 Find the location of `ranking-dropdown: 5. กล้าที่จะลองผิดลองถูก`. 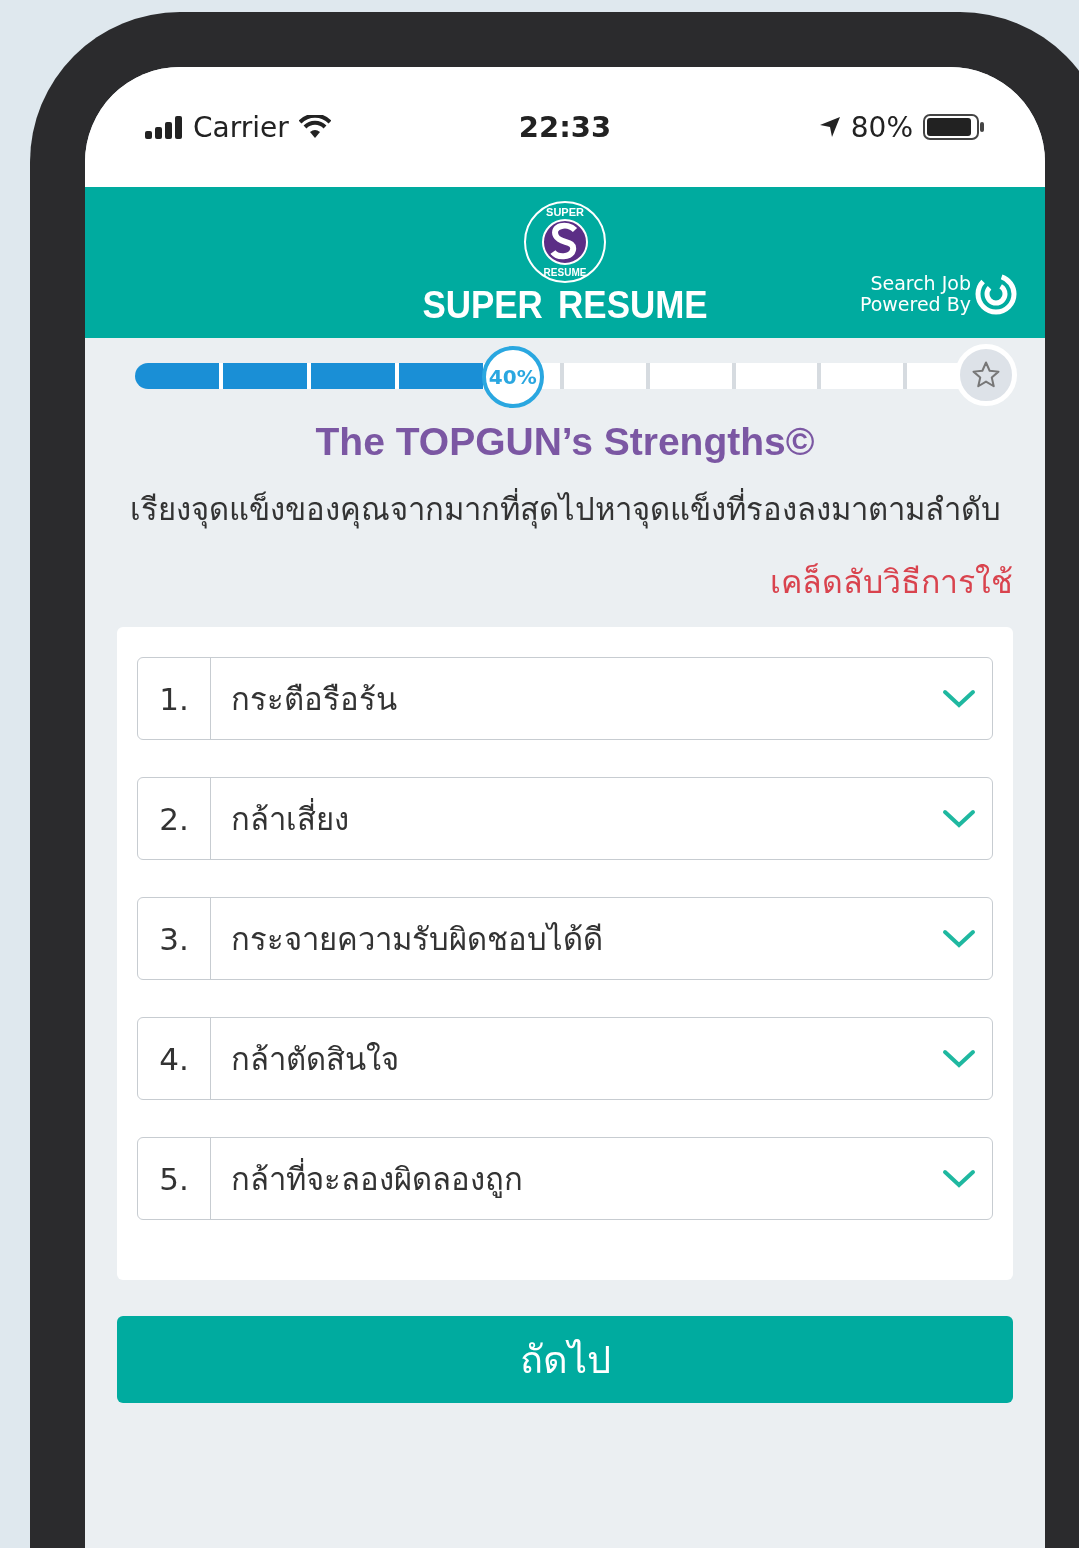

ranking-dropdown: 5. กล้าที่จะลองผิดลองถูก is located at coordinates (565, 1178).